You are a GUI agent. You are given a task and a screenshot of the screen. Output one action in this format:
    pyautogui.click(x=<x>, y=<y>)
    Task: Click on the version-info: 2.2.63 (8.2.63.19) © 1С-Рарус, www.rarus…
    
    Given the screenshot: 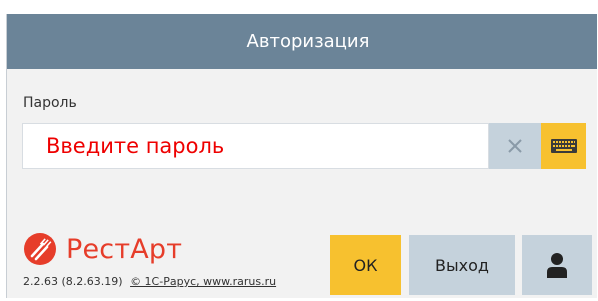 What is the action you would take?
    pyautogui.click(x=149, y=281)
    